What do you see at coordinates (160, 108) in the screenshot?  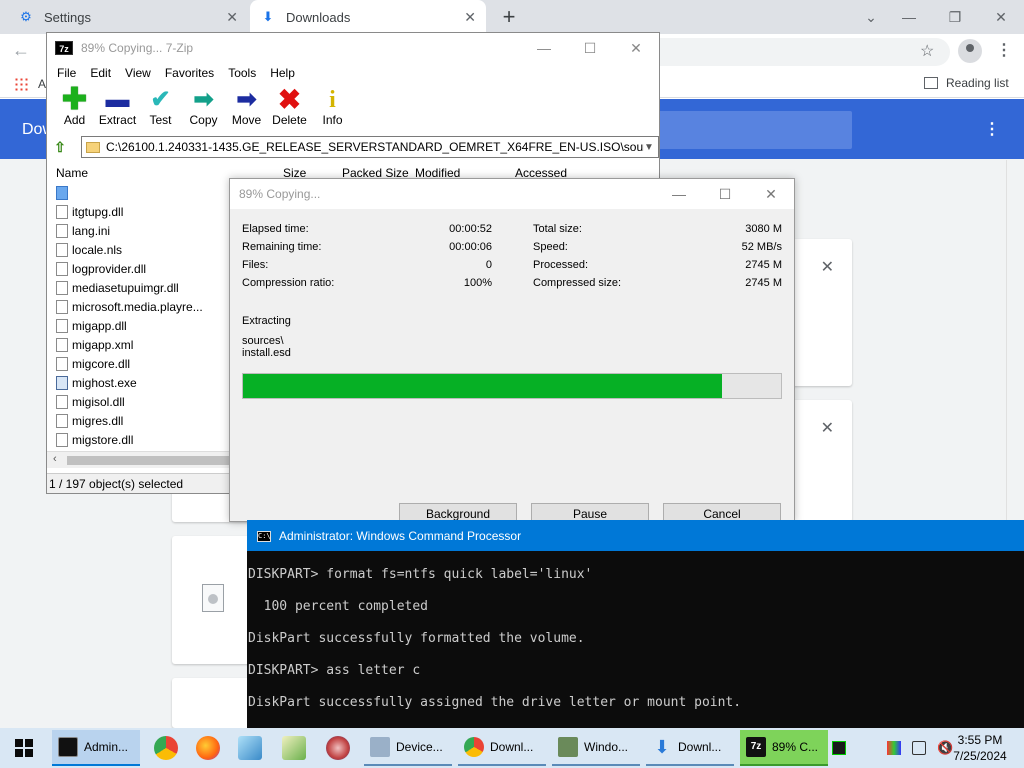 I see `test-button: ✔ Test` at bounding box center [160, 108].